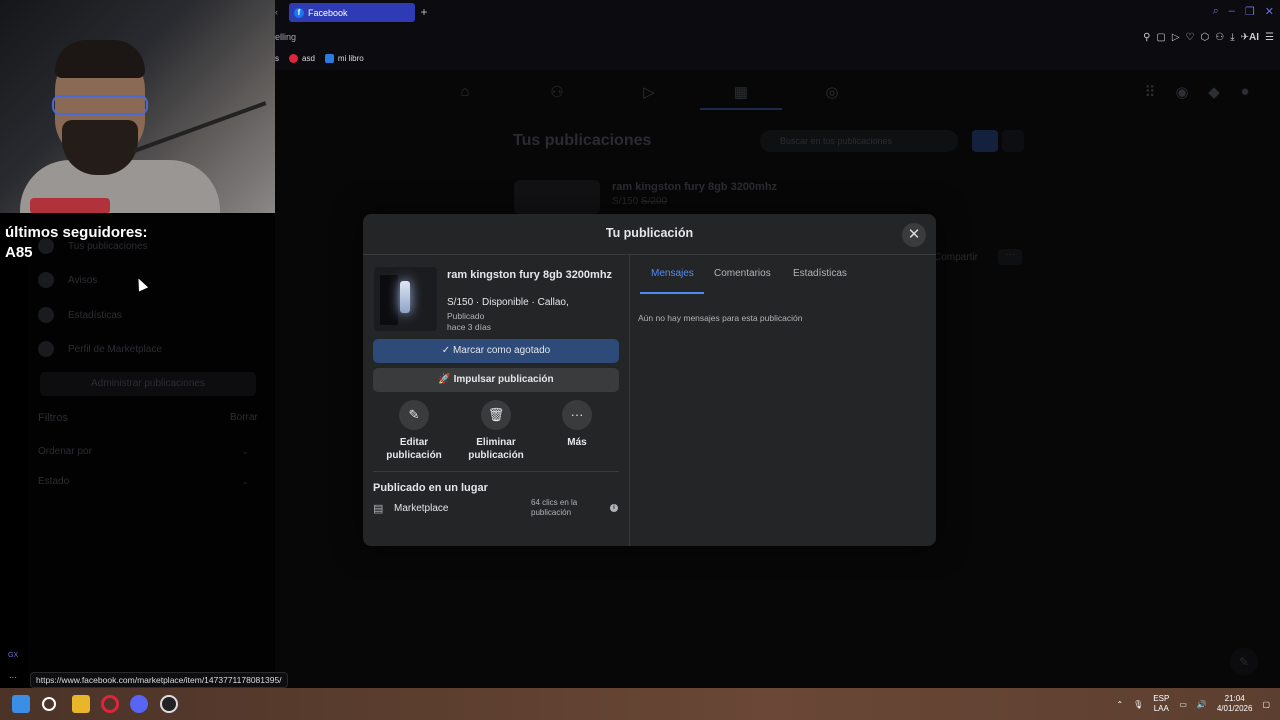  Describe the element at coordinates (741, 92) in the screenshot. I see `marketplace-icon: ▦` at that location.